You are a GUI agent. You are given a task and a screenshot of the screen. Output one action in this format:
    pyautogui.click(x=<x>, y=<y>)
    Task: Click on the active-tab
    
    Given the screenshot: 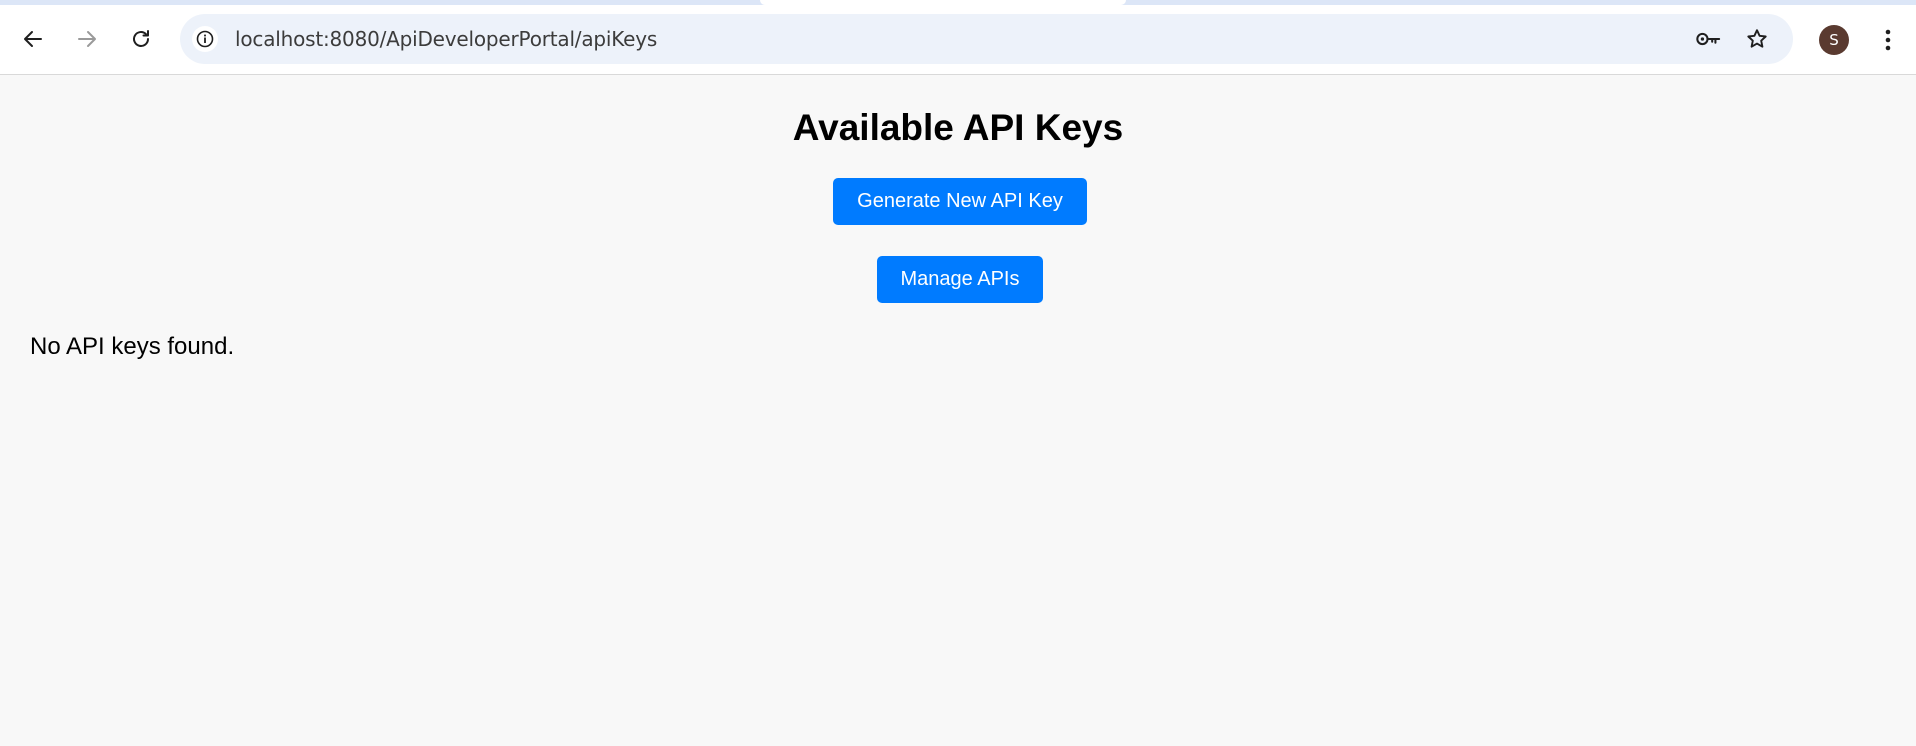 What is the action you would take?
    pyautogui.click(x=943, y=2)
    